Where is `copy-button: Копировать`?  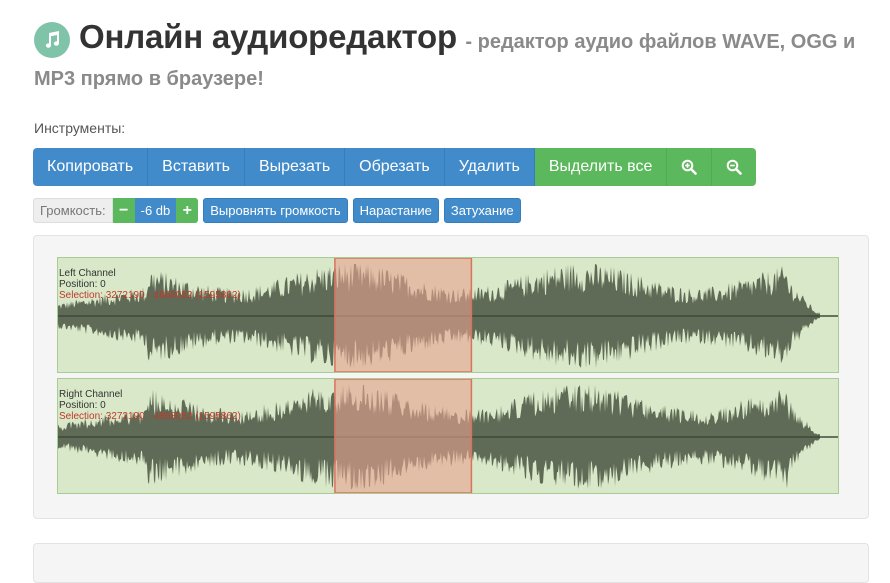 copy-button: Копировать is located at coordinates (91, 167).